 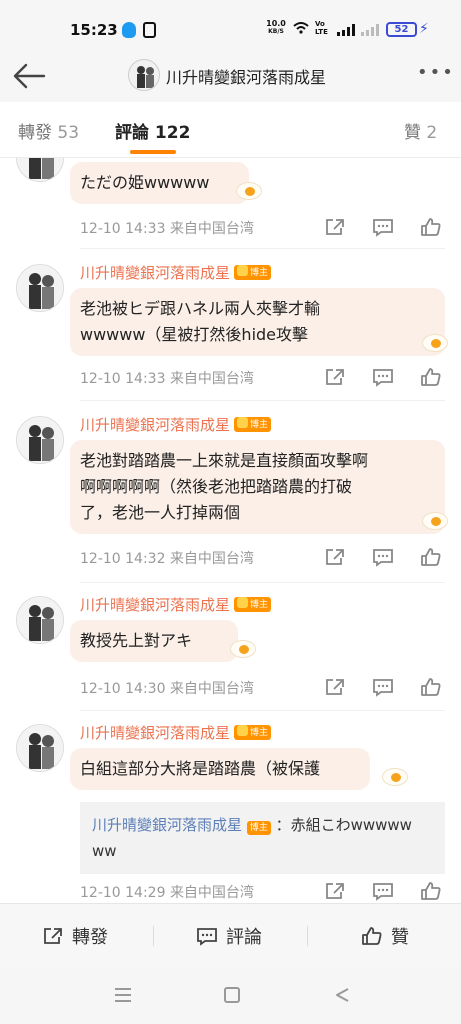 What do you see at coordinates (342, 995) in the screenshot?
I see `back-triangle-icon` at bounding box center [342, 995].